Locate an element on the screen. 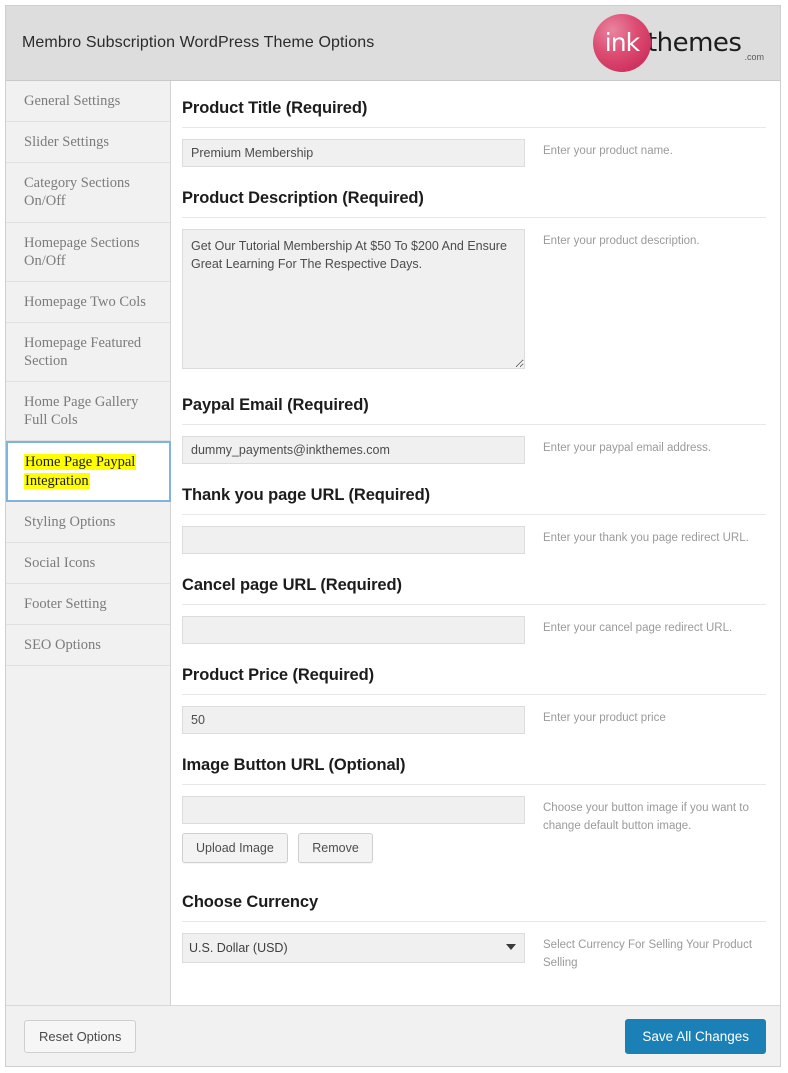 This screenshot has height=1073, width=788. field-thank-you-url: Enter your thank you page redirect URL. is located at coordinates (474, 540).